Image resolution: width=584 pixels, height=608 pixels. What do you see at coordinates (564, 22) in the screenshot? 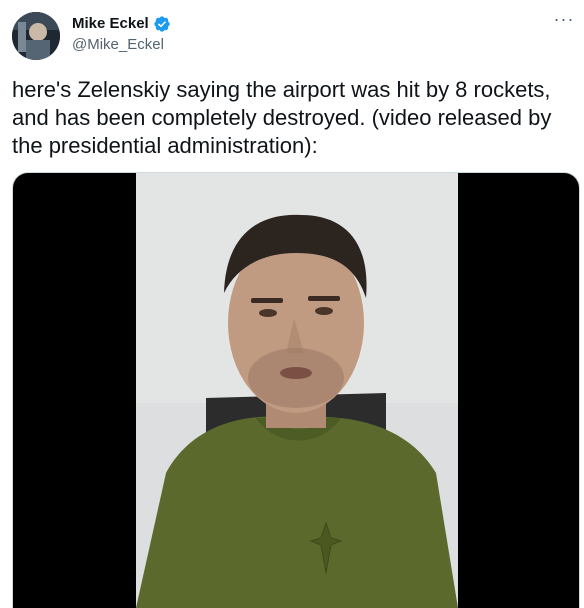
I see `more-options-icon: ···` at bounding box center [564, 22].